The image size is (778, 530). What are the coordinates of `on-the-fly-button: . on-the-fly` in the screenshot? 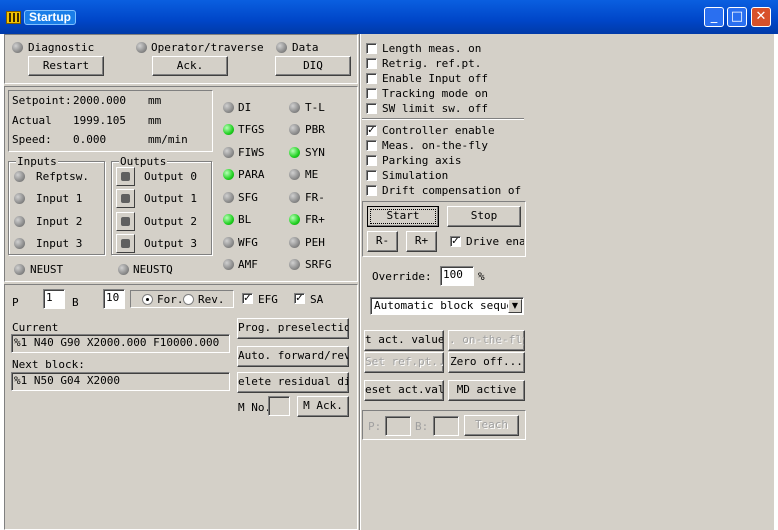 It's located at (486, 340).